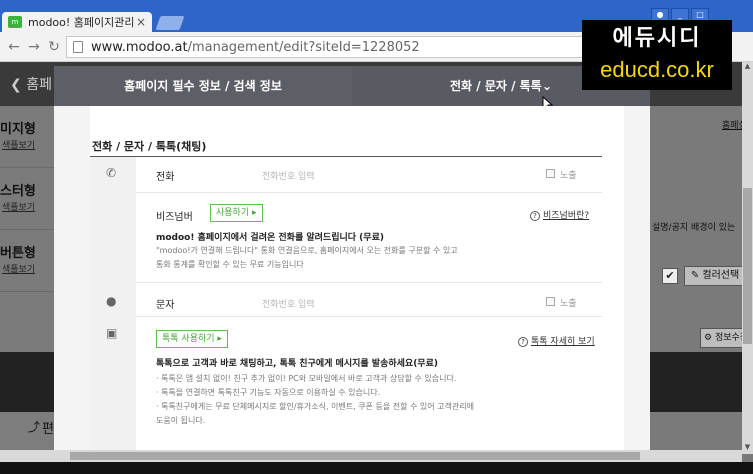 The height and width of the screenshot is (474, 753). I want to click on sms-input: 전화번호 입력, so click(288, 303).